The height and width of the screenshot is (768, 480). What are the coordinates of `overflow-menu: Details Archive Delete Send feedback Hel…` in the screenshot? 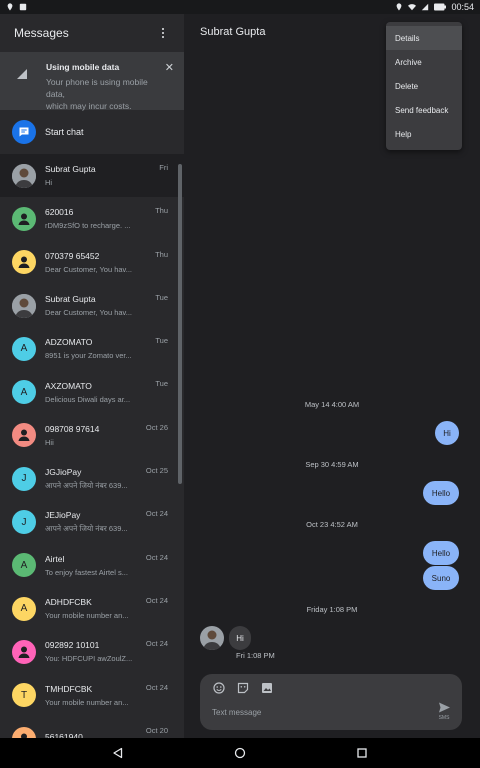 It's located at (424, 86).